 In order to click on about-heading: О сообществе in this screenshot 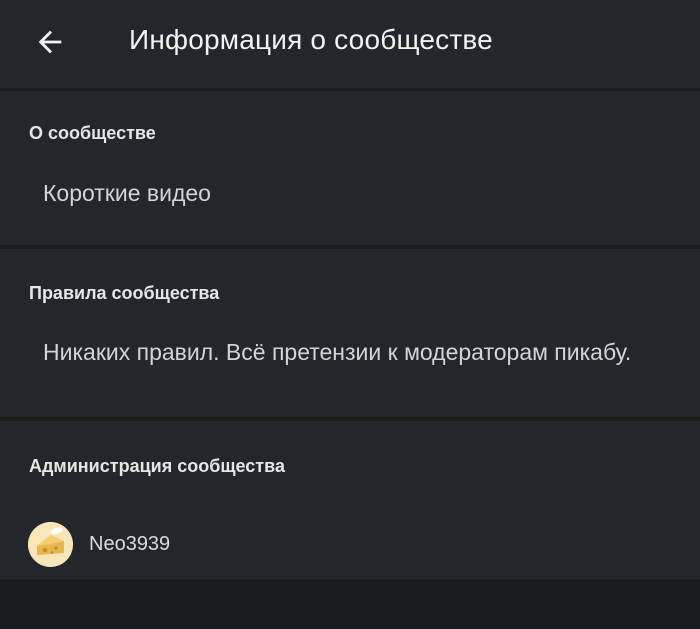, I will do `click(92, 133)`.